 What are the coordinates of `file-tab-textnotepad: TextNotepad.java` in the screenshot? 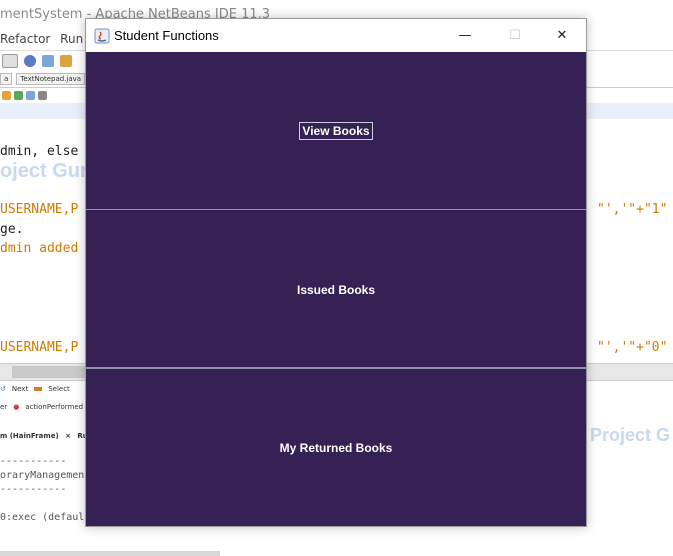 It's located at (51, 79).